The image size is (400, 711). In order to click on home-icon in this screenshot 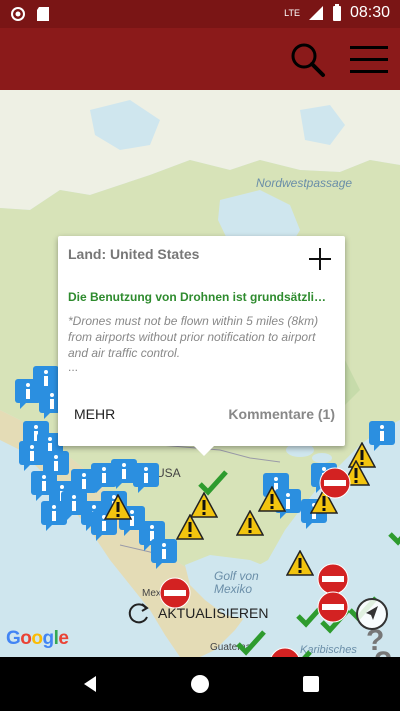, I will do `click(200, 684)`.